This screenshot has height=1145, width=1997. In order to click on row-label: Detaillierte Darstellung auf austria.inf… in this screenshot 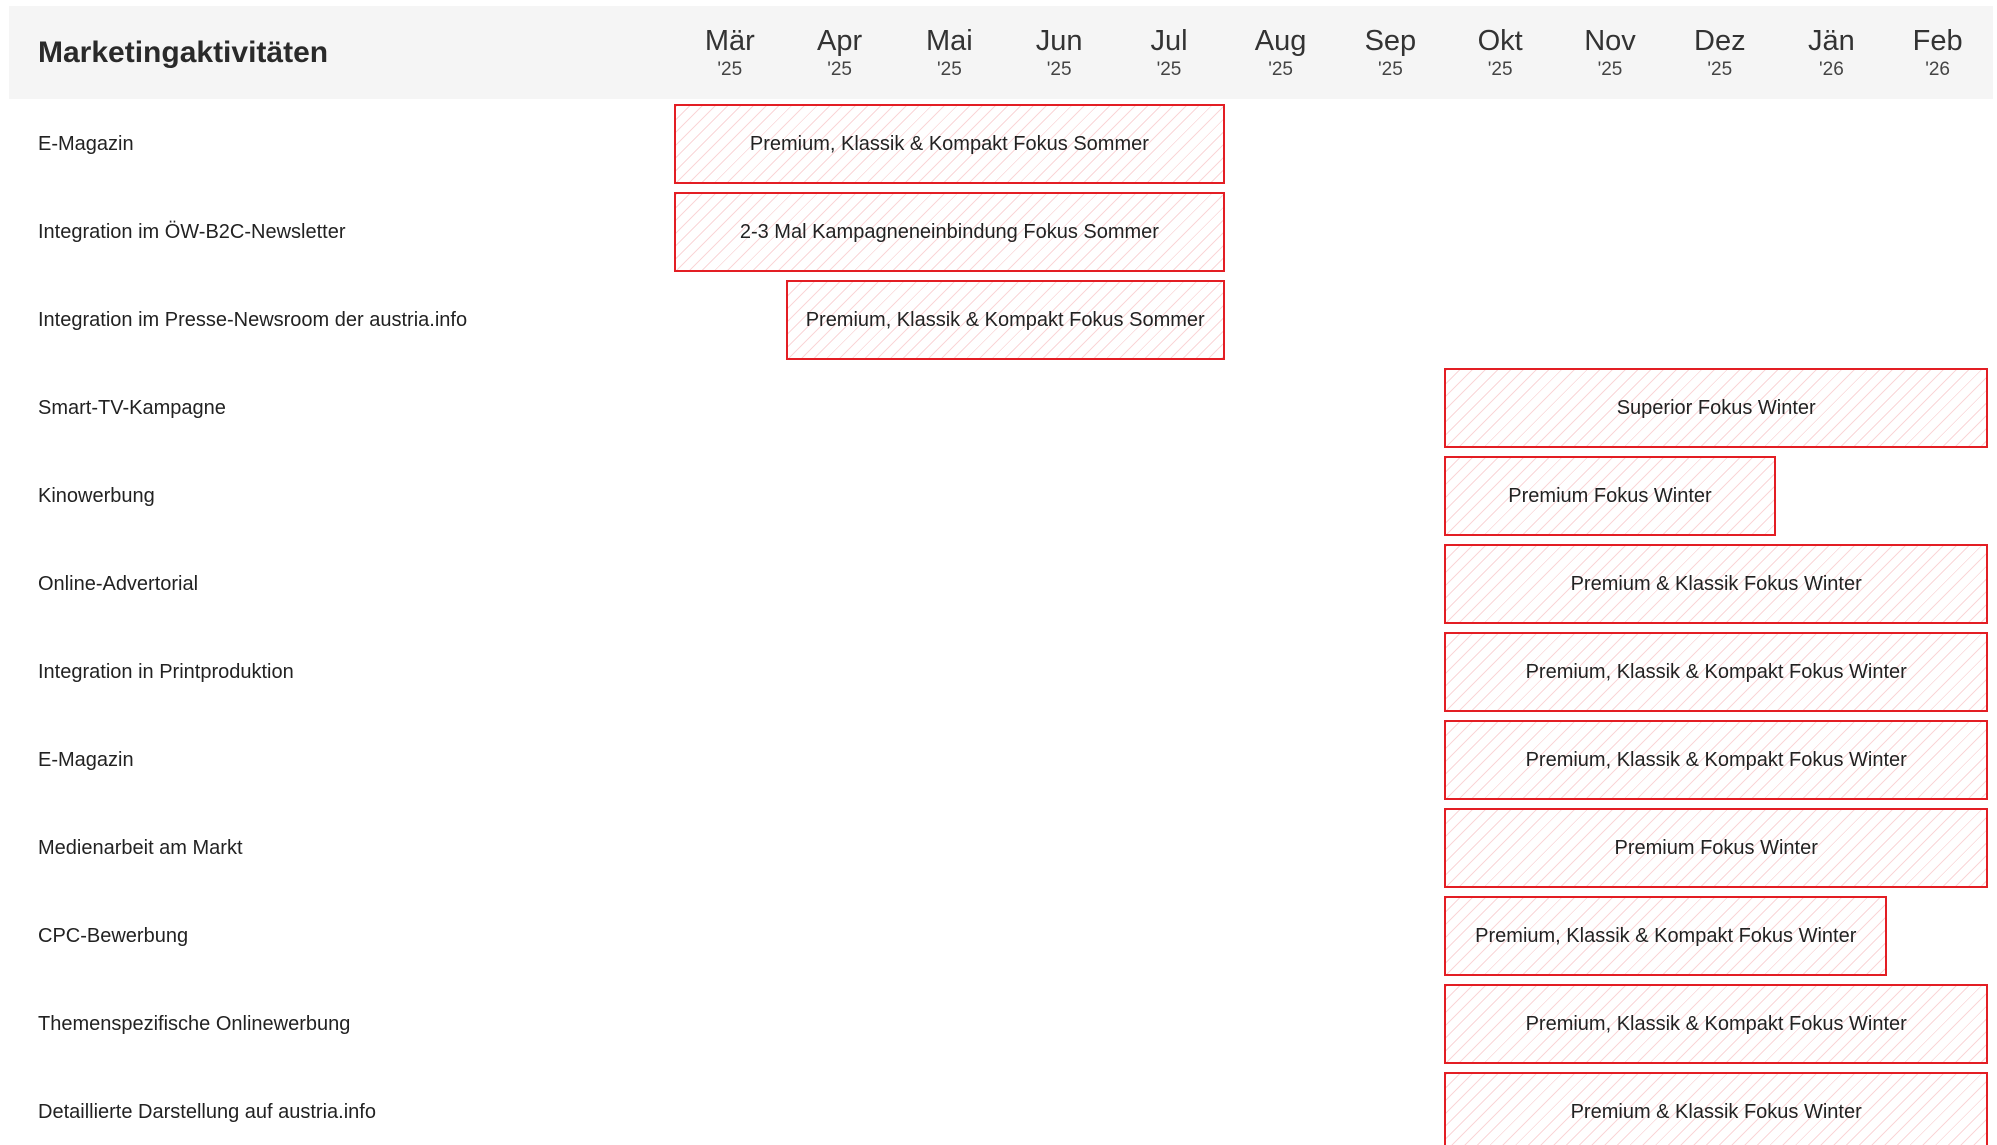, I will do `click(207, 1112)`.